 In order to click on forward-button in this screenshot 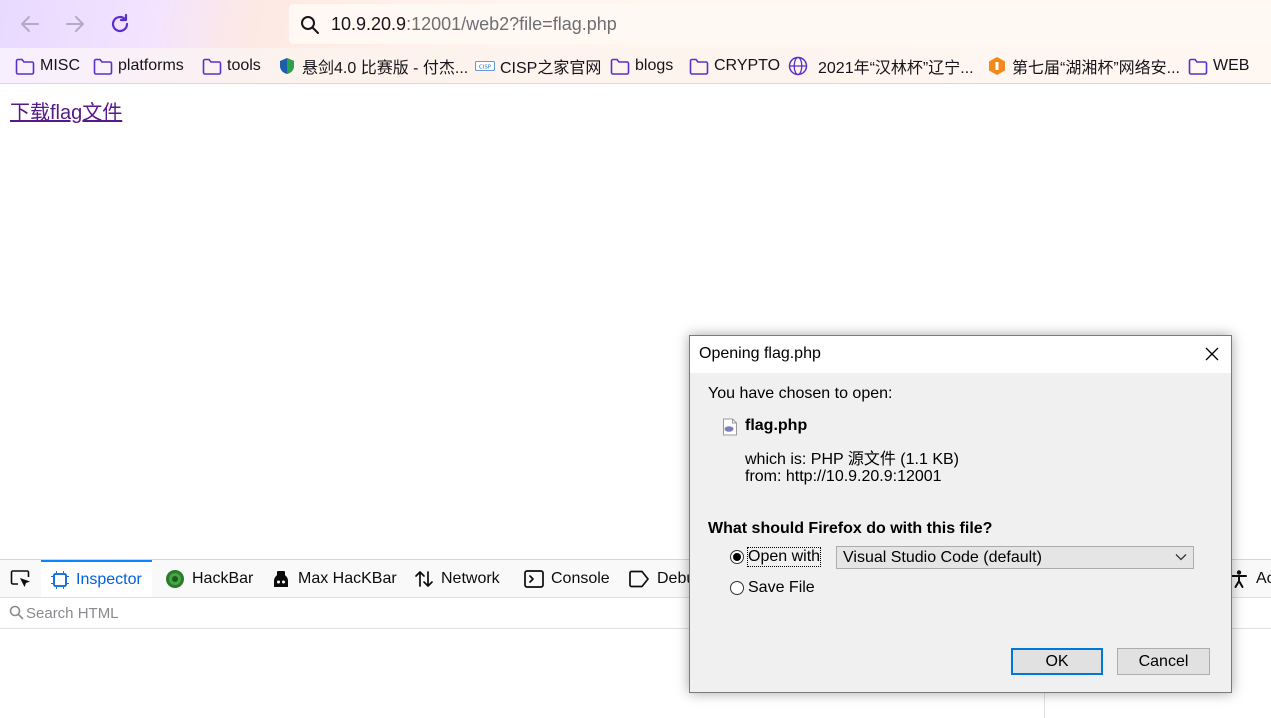, I will do `click(75, 24)`.